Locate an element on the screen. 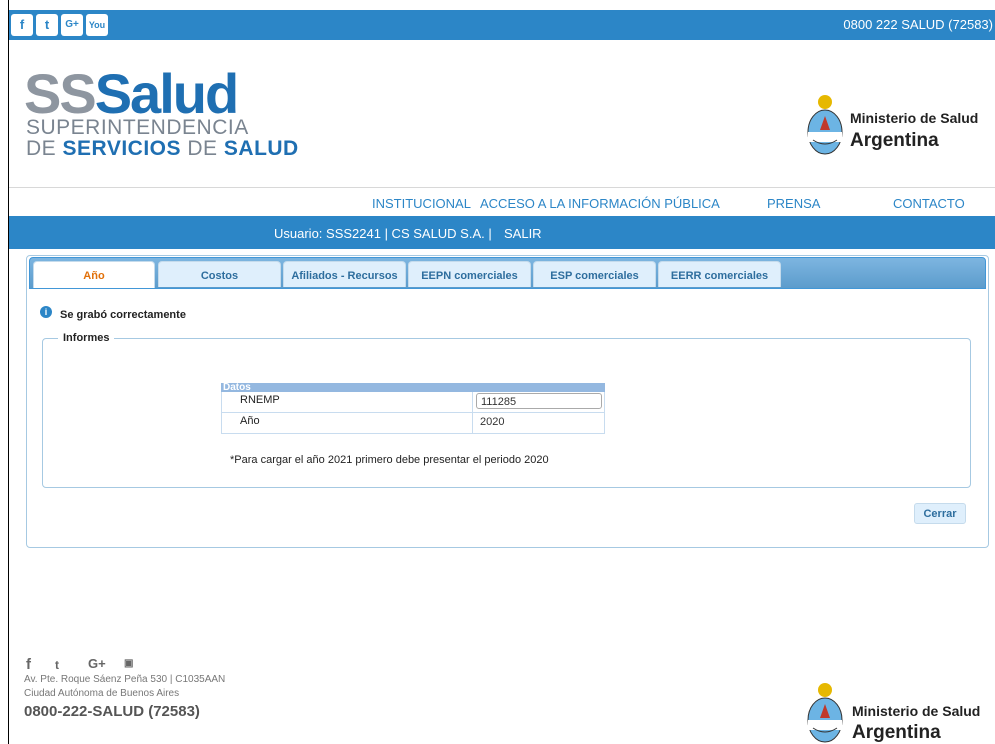 This screenshot has height=744, width=995. footer-city: Ciudad Autónoma de Buenos Aires is located at coordinates (102, 693).